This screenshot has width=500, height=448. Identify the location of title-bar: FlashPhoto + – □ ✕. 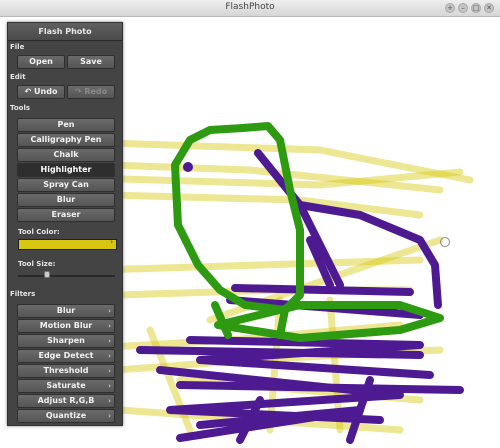
(250, 8).